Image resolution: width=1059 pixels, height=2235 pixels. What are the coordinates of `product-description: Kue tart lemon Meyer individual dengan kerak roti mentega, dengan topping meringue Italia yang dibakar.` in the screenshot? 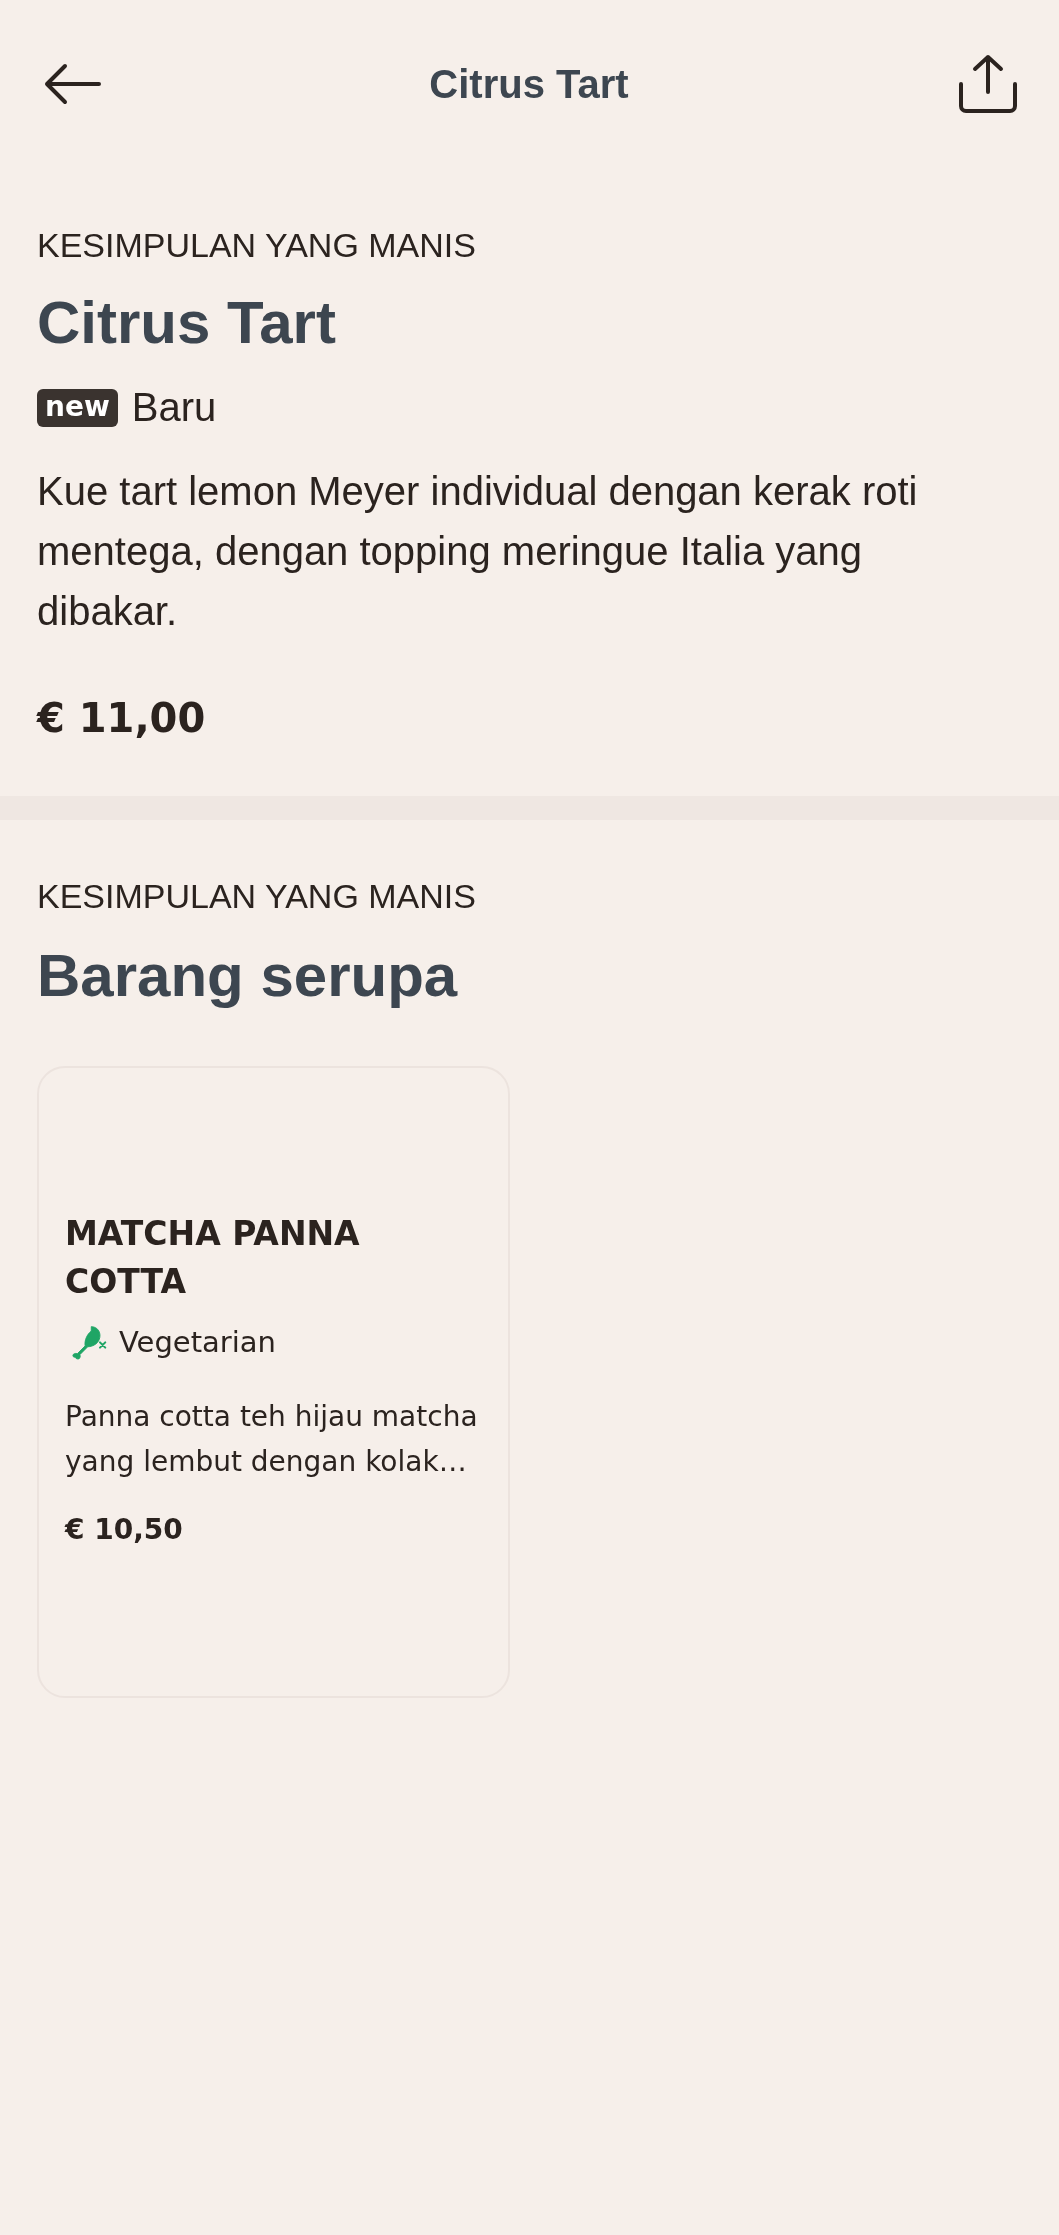 It's located at (478, 551).